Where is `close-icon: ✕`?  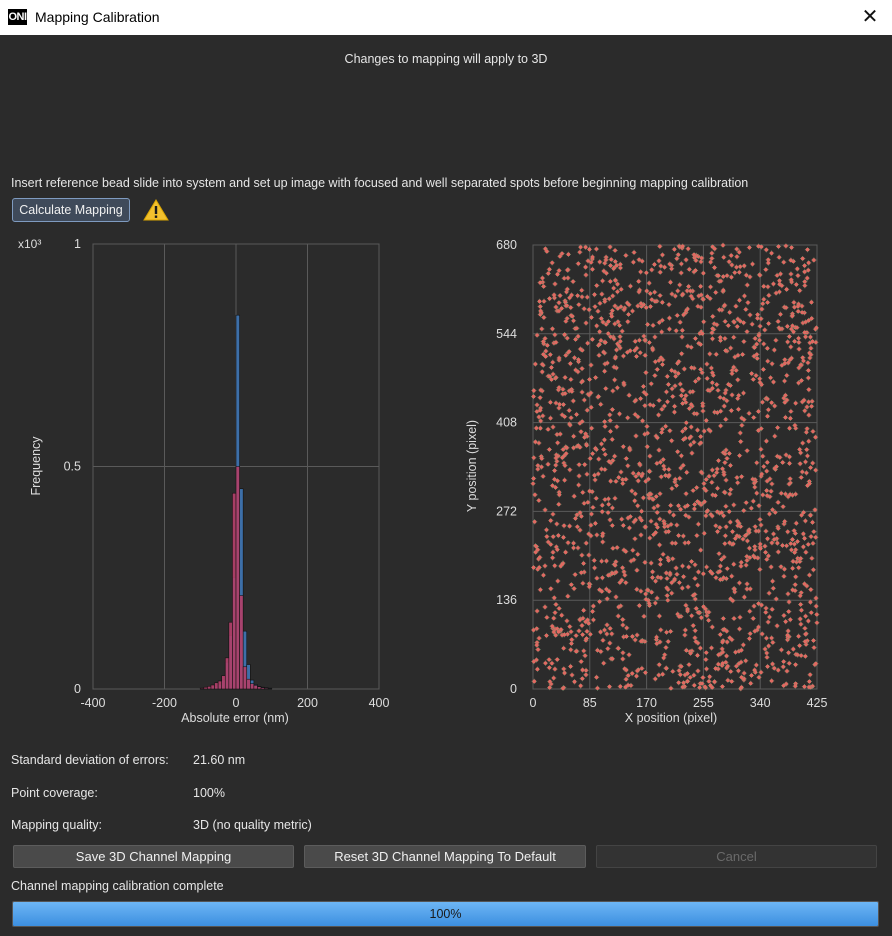 close-icon: ✕ is located at coordinates (870, 17).